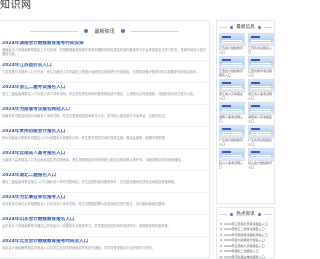  Describe the element at coordinates (261, 96) in the screenshot. I see `thumbnail-caption: 浙江省人事考试网入口` at that location.